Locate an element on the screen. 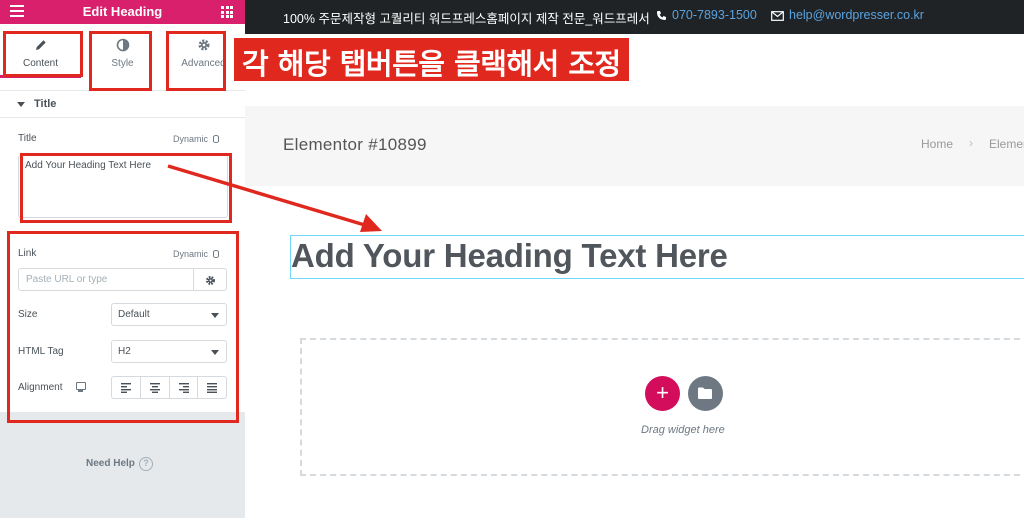  title-control-label: Title is located at coordinates (27, 138).